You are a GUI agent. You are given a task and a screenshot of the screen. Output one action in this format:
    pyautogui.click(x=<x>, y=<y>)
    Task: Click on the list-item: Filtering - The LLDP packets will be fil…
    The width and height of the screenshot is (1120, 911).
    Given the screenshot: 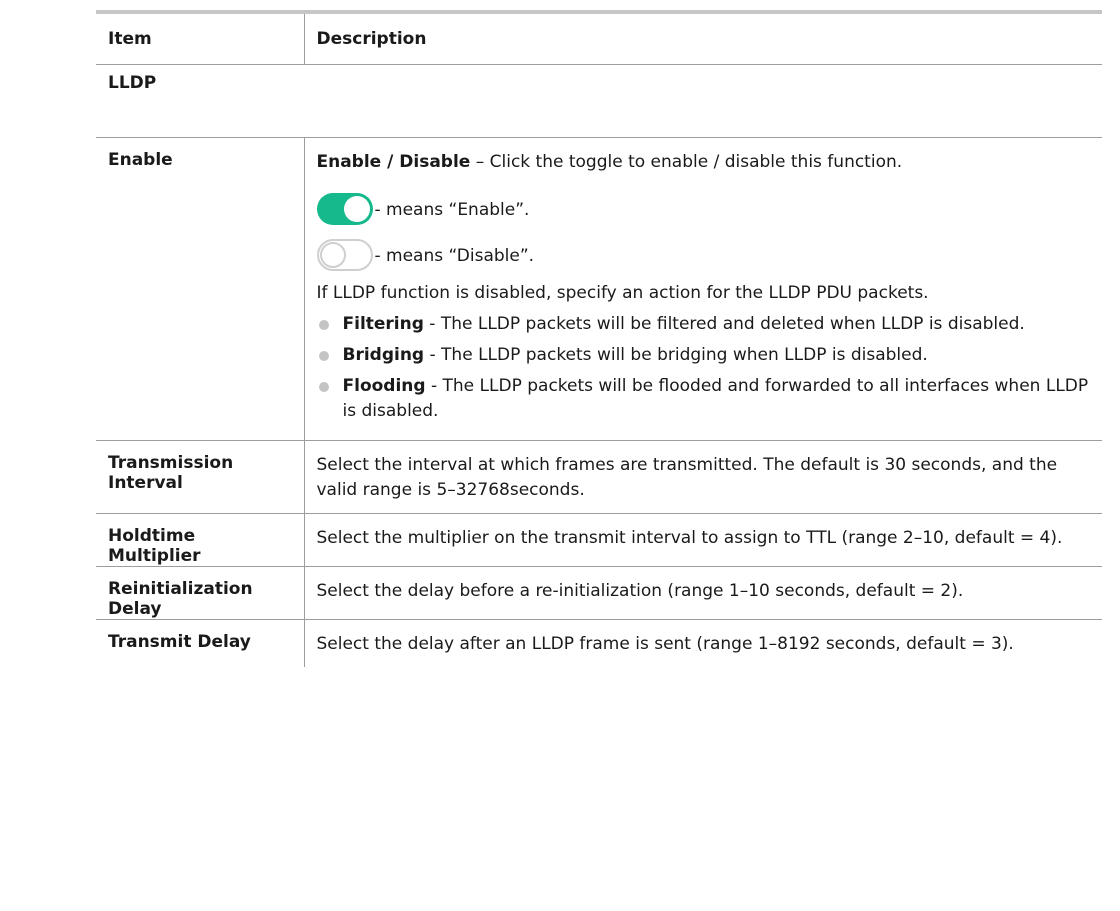 What is the action you would take?
    pyautogui.click(x=704, y=324)
    